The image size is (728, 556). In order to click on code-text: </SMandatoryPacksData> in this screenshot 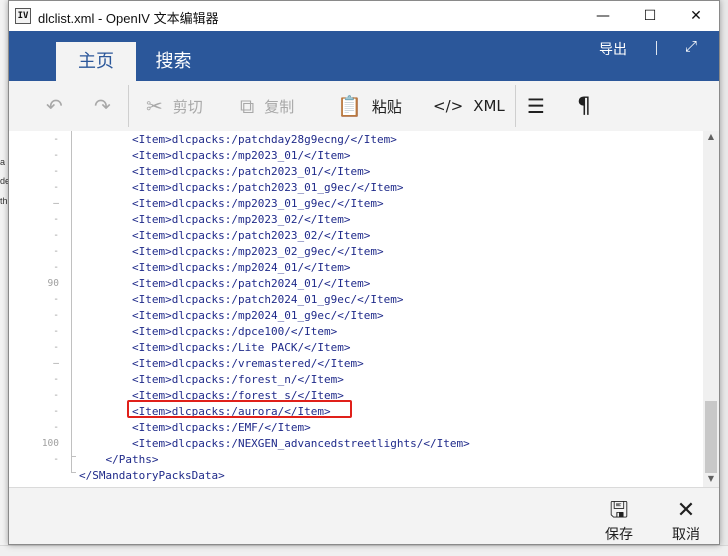, I will do `click(152, 475)`.